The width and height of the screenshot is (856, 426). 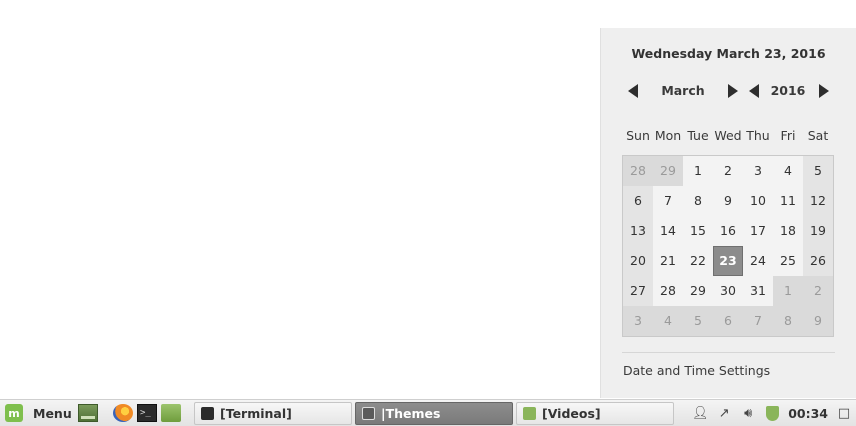 What do you see at coordinates (728, 231) in the screenshot?
I see `calendar-day: 16` at bounding box center [728, 231].